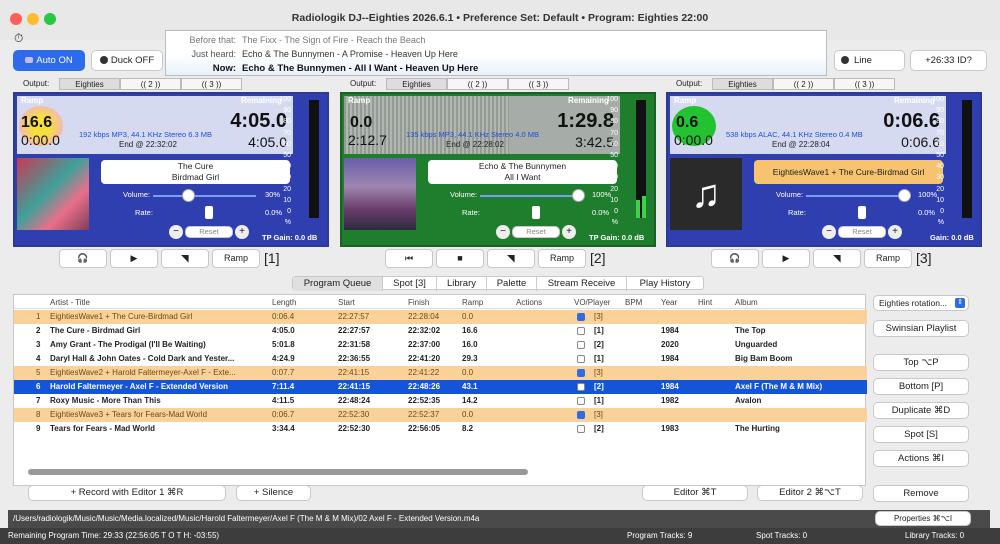 This screenshot has width=1000, height=544. What do you see at coordinates (921, 362) in the screenshot?
I see `top-button: Top ⌥P` at bounding box center [921, 362].